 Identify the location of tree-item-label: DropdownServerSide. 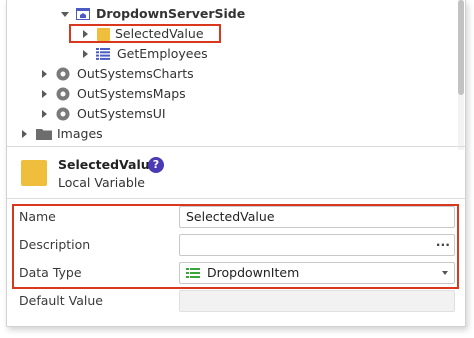
(171, 13).